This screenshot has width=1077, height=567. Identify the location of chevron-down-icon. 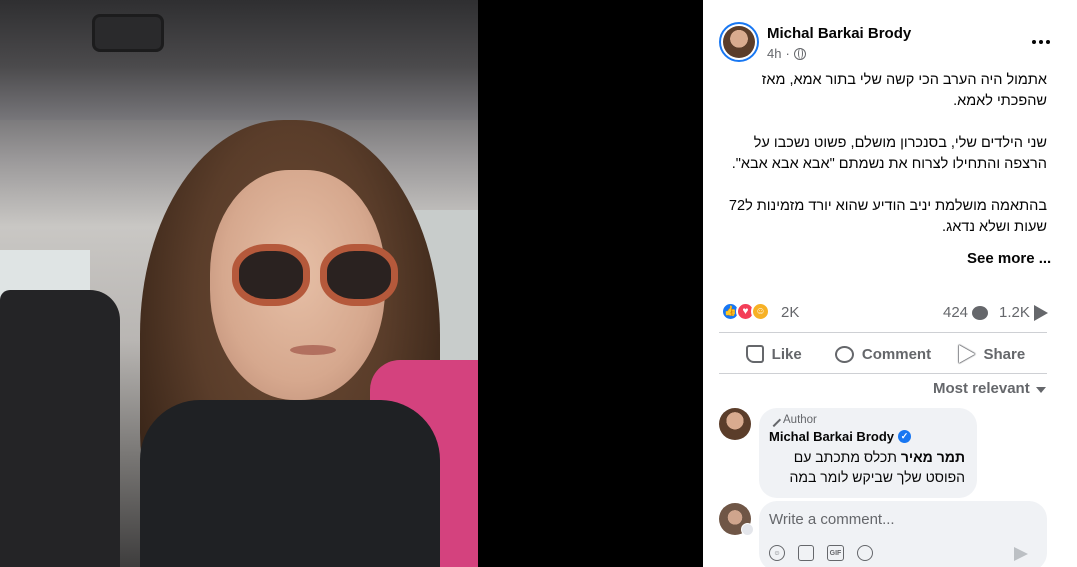
(747, 529).